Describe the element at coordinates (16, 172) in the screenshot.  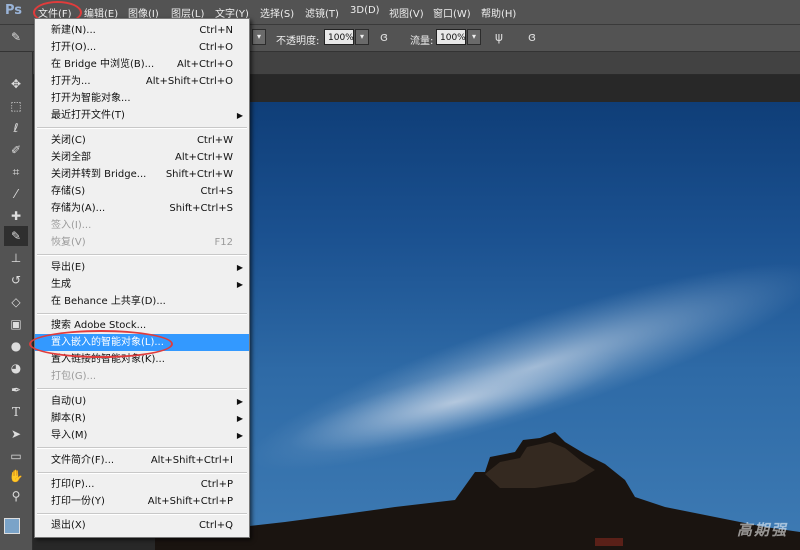
I see `crop-tool-icon: ⌗` at that location.